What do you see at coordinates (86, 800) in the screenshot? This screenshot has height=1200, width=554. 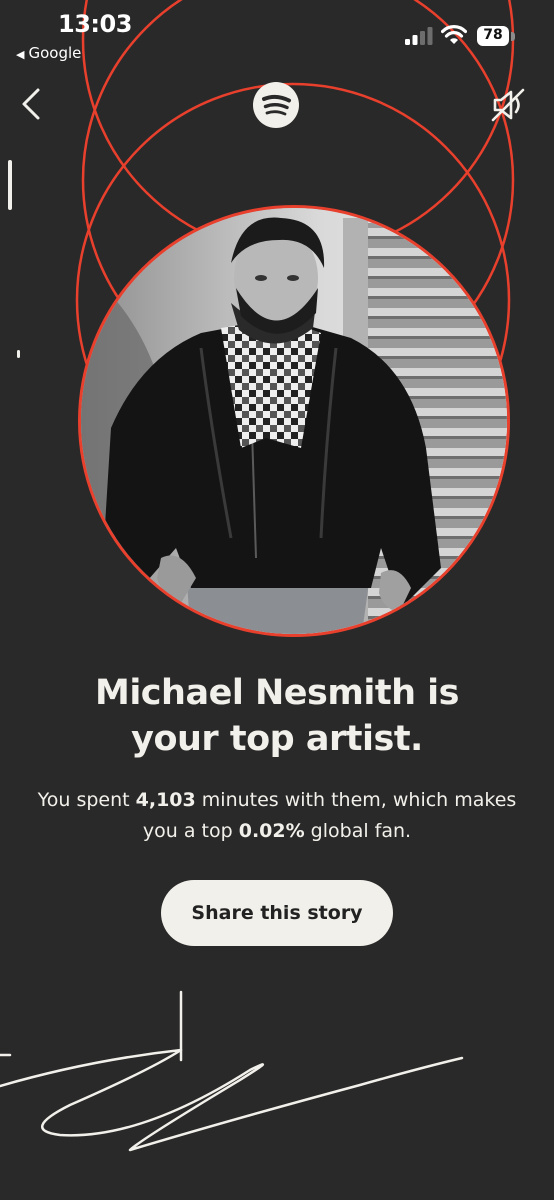 I see `subtext-prefix: You spent` at bounding box center [86, 800].